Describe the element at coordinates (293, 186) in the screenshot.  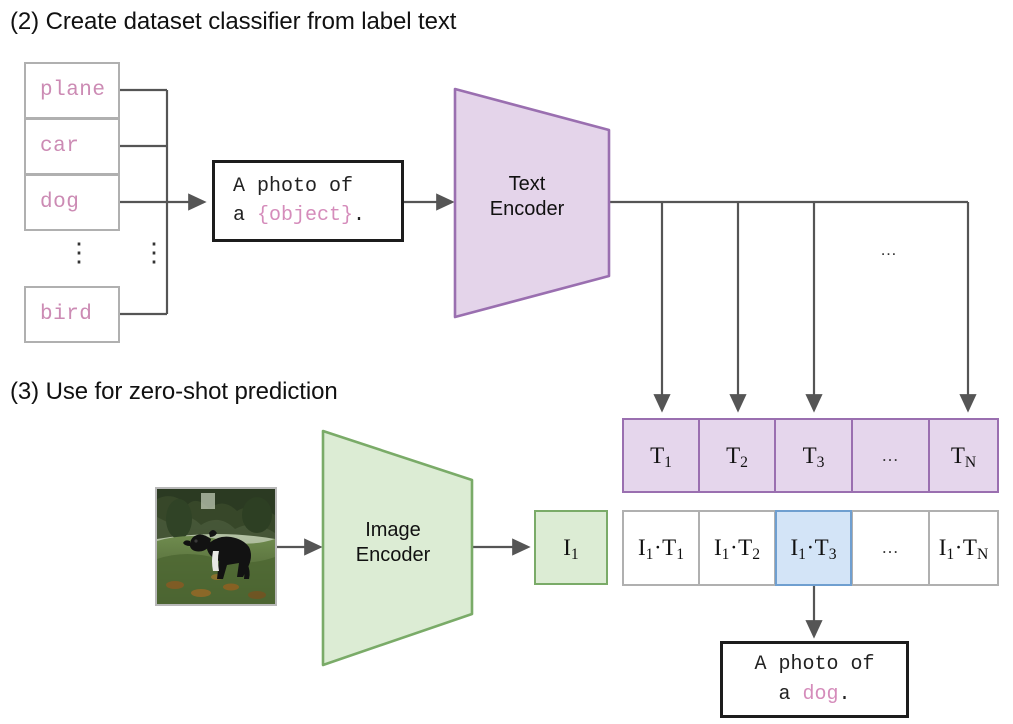
I see `prompt-line-1: A photo of` at that location.